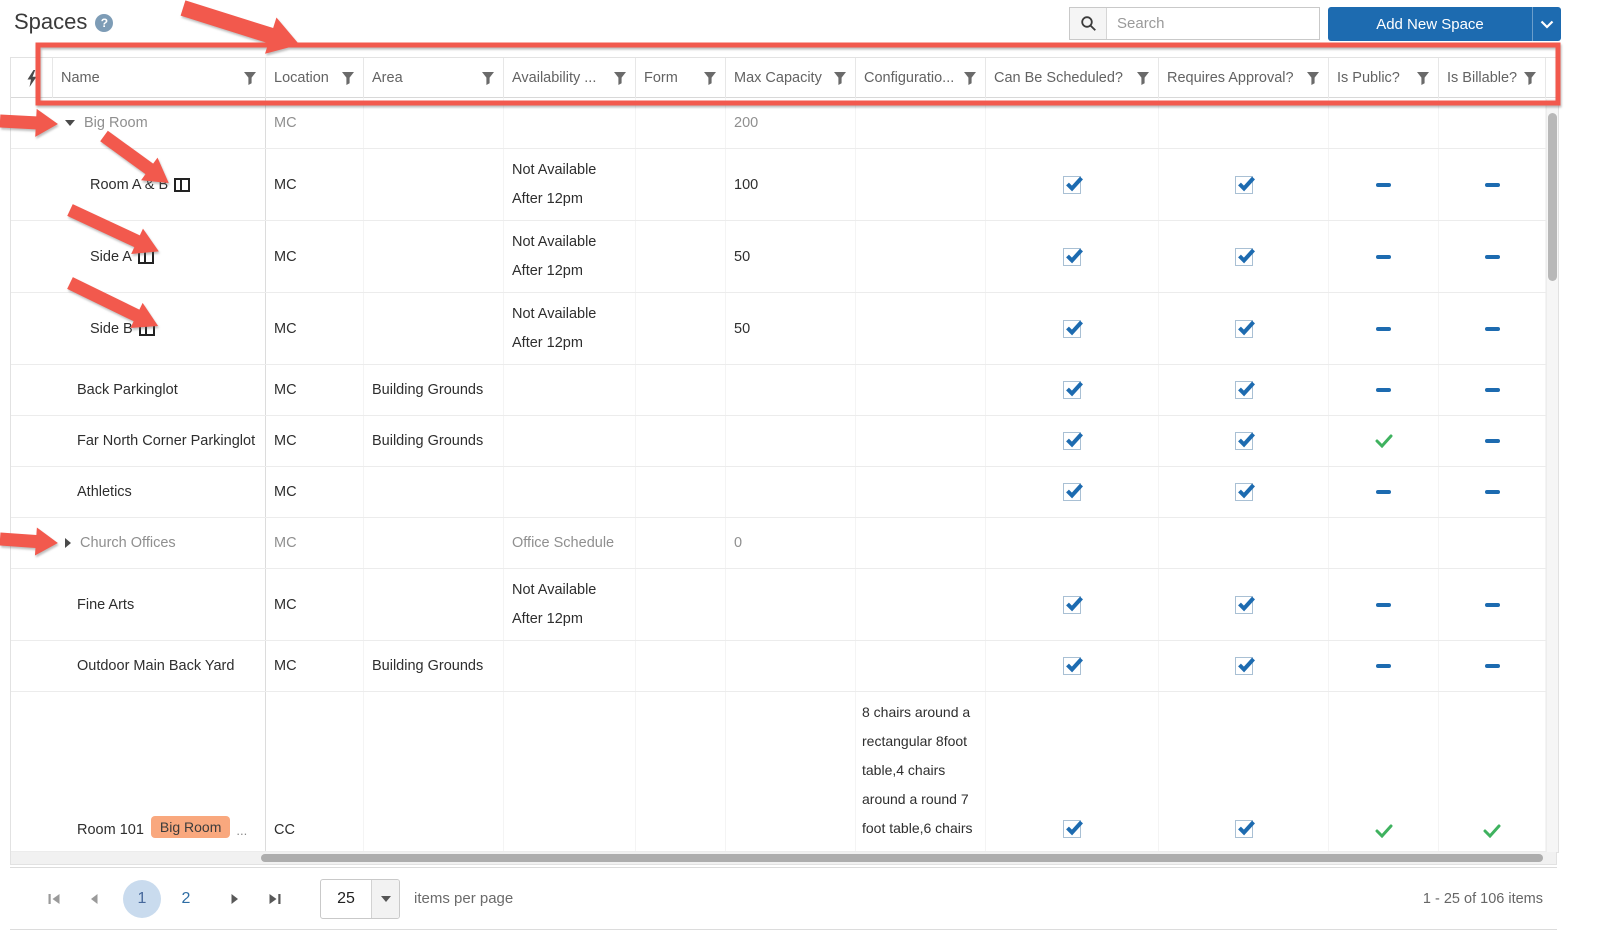 Image resolution: width=1600 pixels, height=952 pixels. Describe the element at coordinates (159, 390) in the screenshot. I see `name-cell: Back Parkinglot` at that location.